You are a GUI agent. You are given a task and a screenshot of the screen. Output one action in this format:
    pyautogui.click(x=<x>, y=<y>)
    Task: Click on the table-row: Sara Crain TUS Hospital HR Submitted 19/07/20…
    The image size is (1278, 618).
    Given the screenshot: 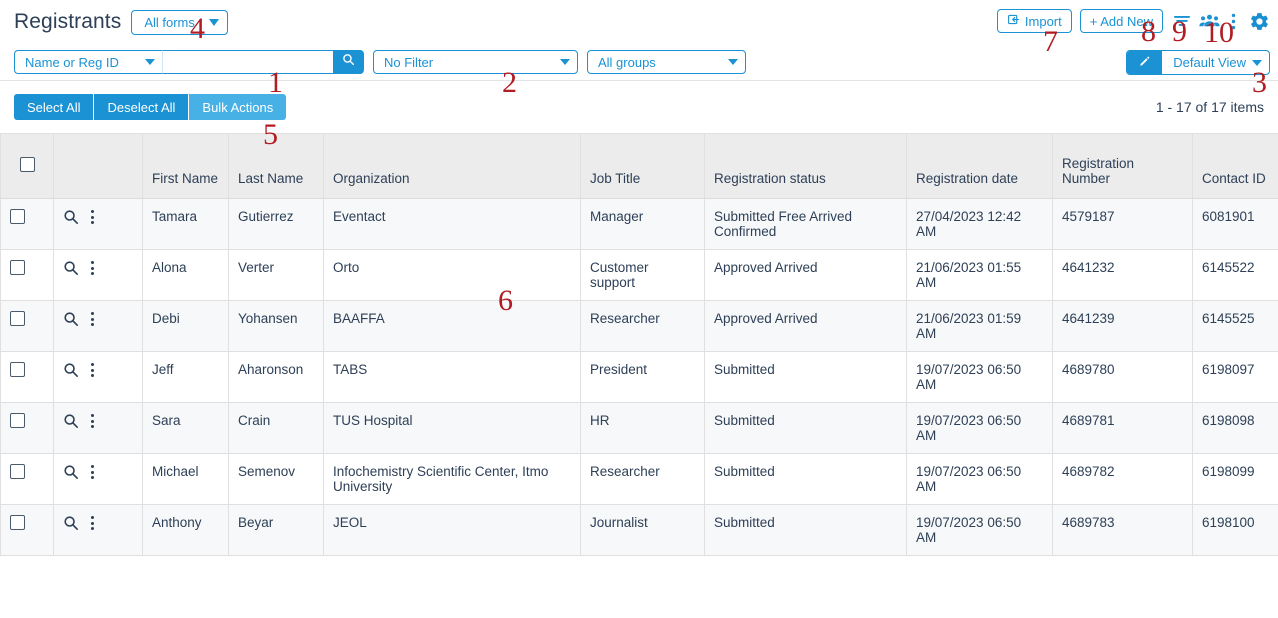 What is the action you would take?
    pyautogui.click(x=639, y=428)
    